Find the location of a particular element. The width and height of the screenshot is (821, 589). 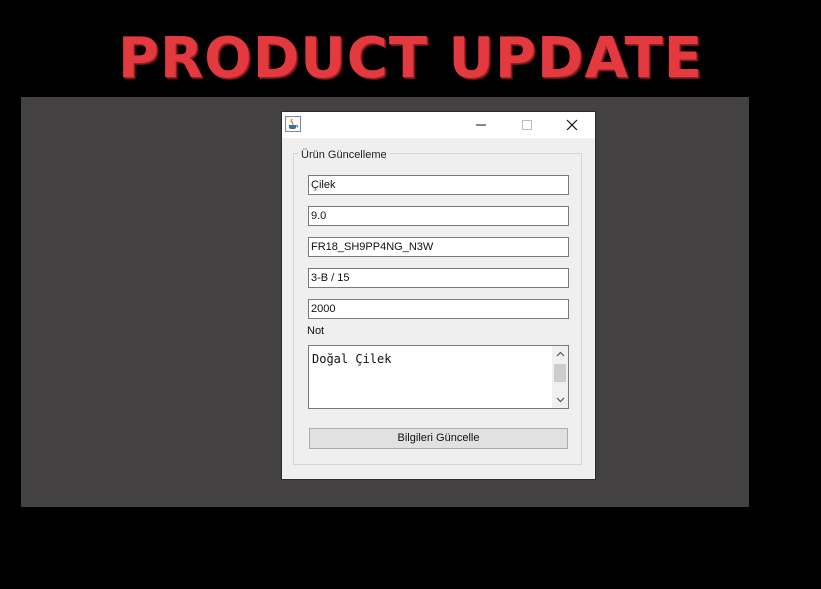

close-icon is located at coordinates (572, 125).